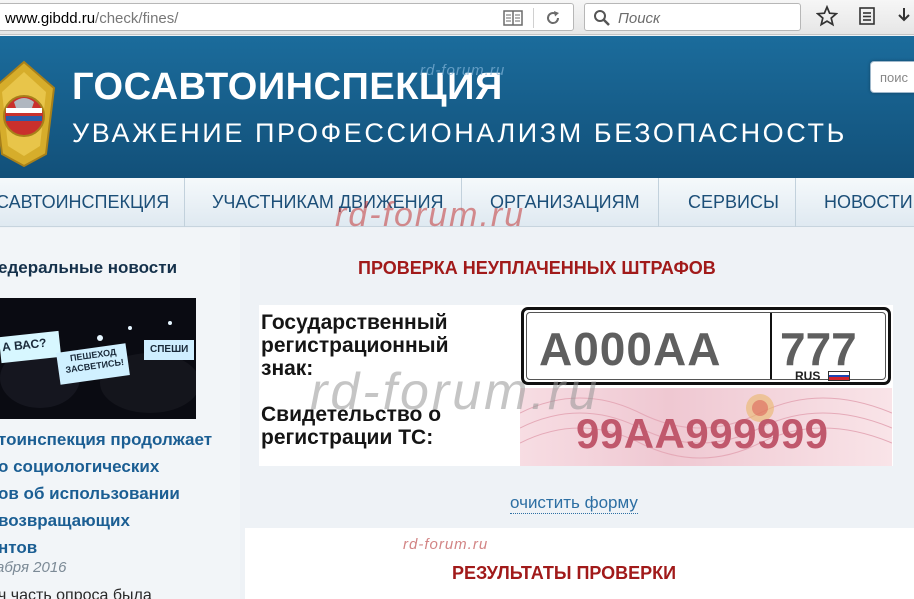 Image resolution: width=914 pixels, height=599 pixels. Describe the element at coordinates (533, 18) in the screenshot. I see `url-separator` at that location.